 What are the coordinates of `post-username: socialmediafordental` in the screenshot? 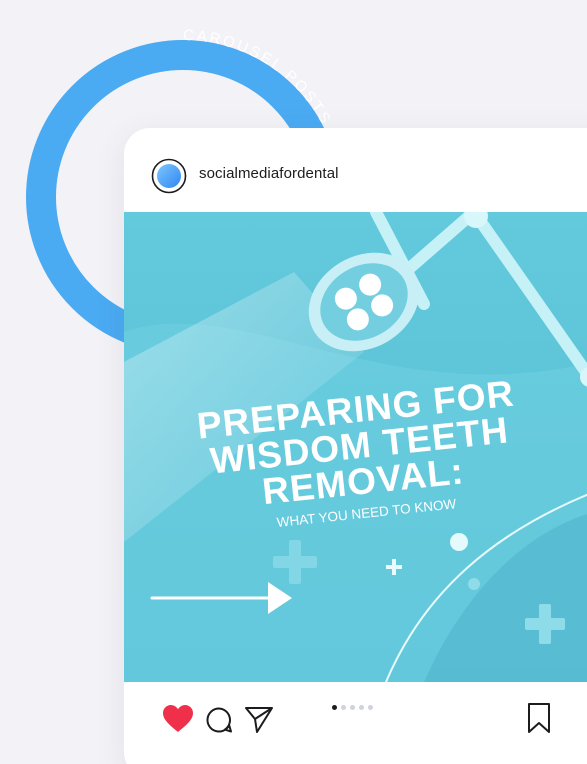 It's located at (269, 173).